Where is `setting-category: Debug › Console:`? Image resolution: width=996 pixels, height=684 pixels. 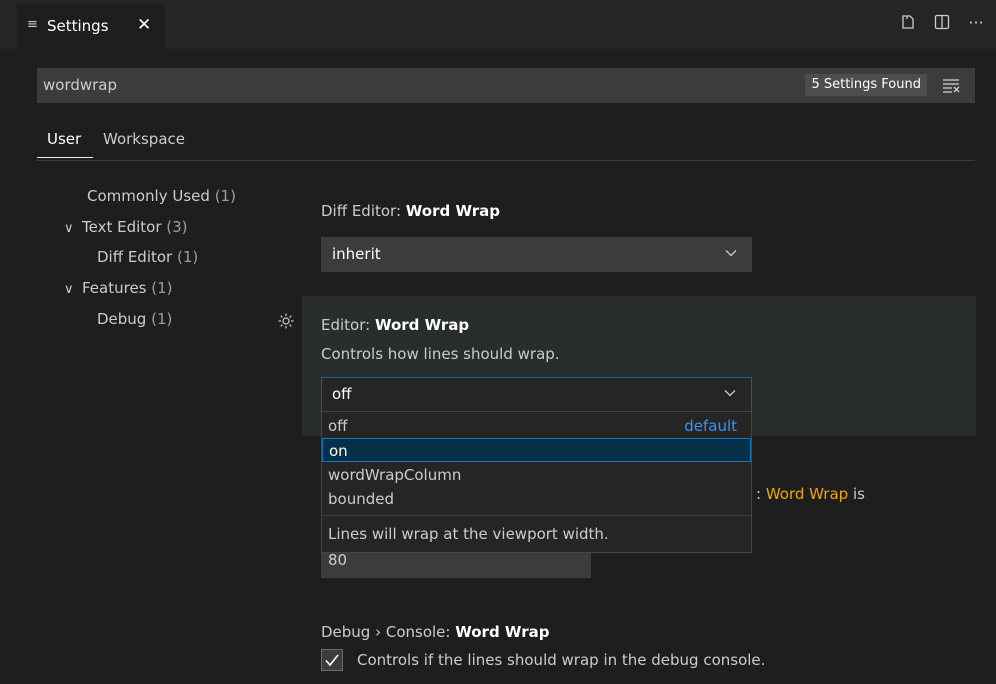 setting-category: Debug › Console: is located at coordinates (388, 632).